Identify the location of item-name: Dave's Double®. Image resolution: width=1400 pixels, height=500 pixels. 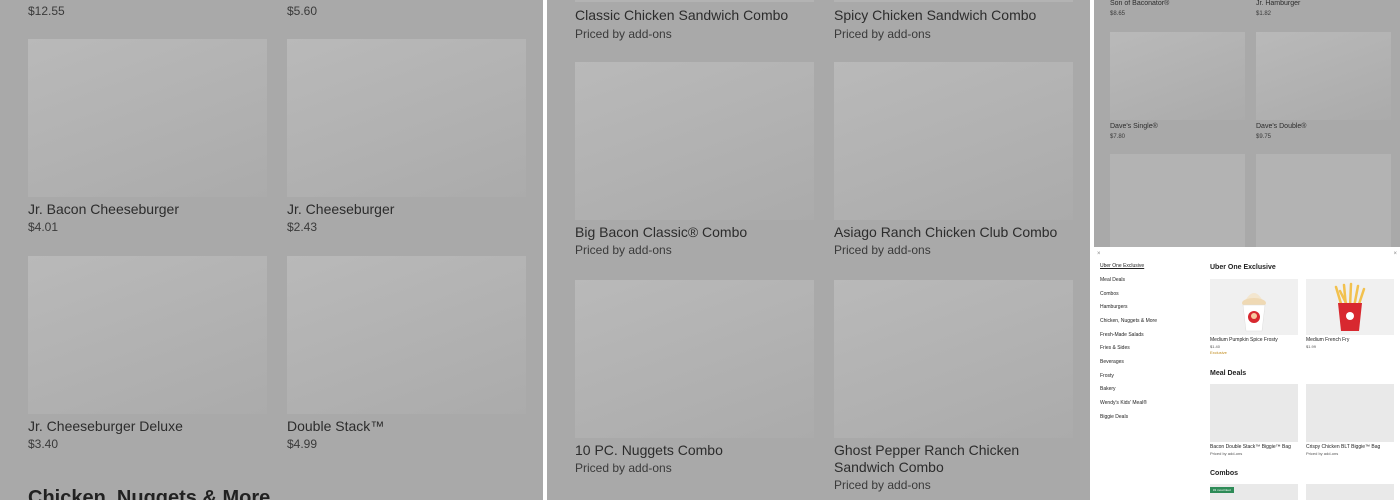
(1281, 126).